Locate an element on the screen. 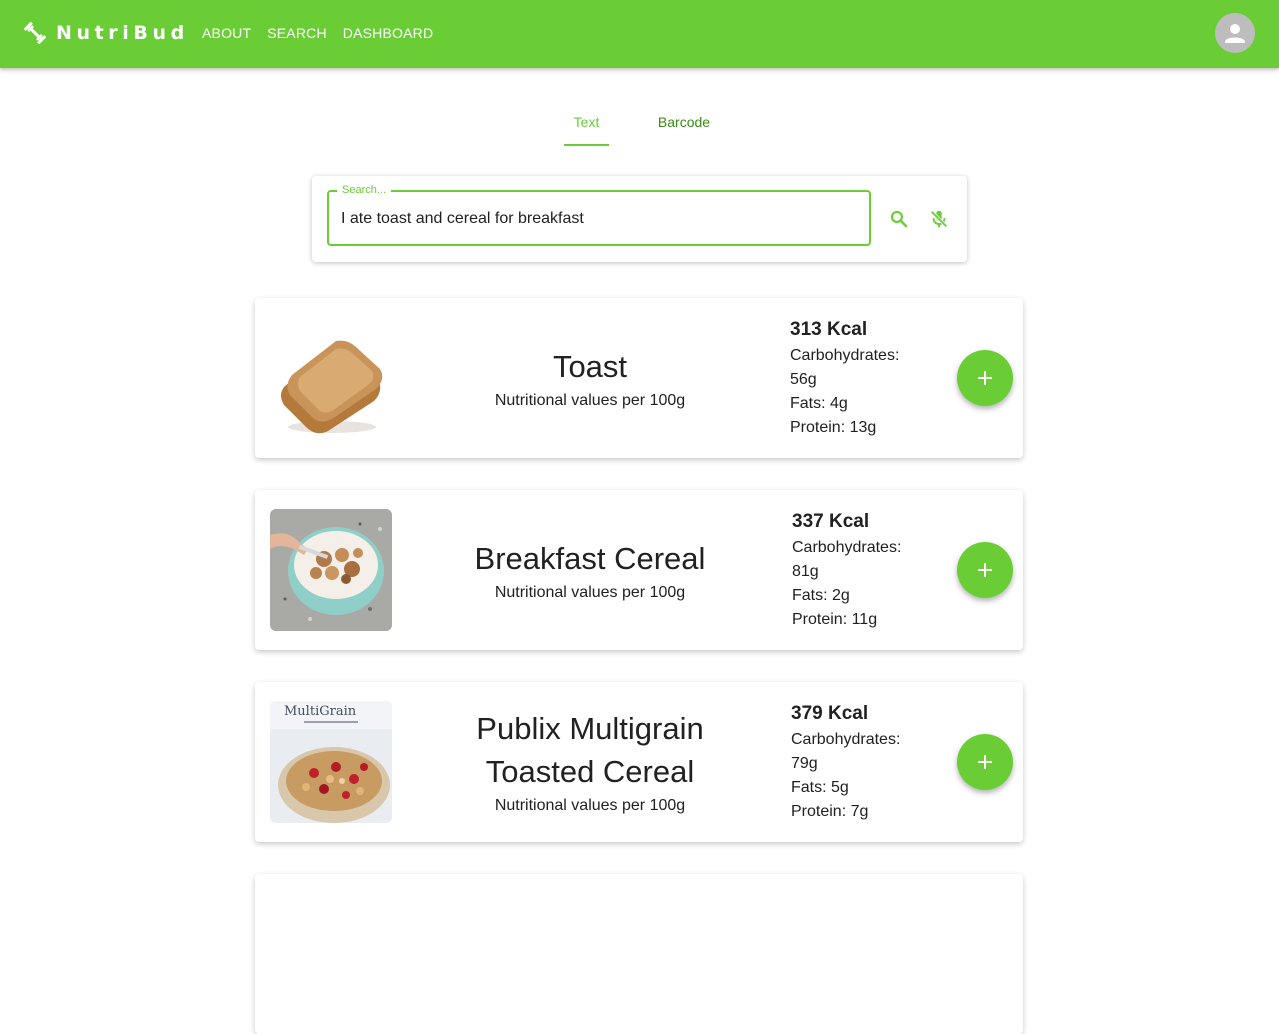  main-nav: ABOUT SEARCH DASHBOARD is located at coordinates (325, 33).